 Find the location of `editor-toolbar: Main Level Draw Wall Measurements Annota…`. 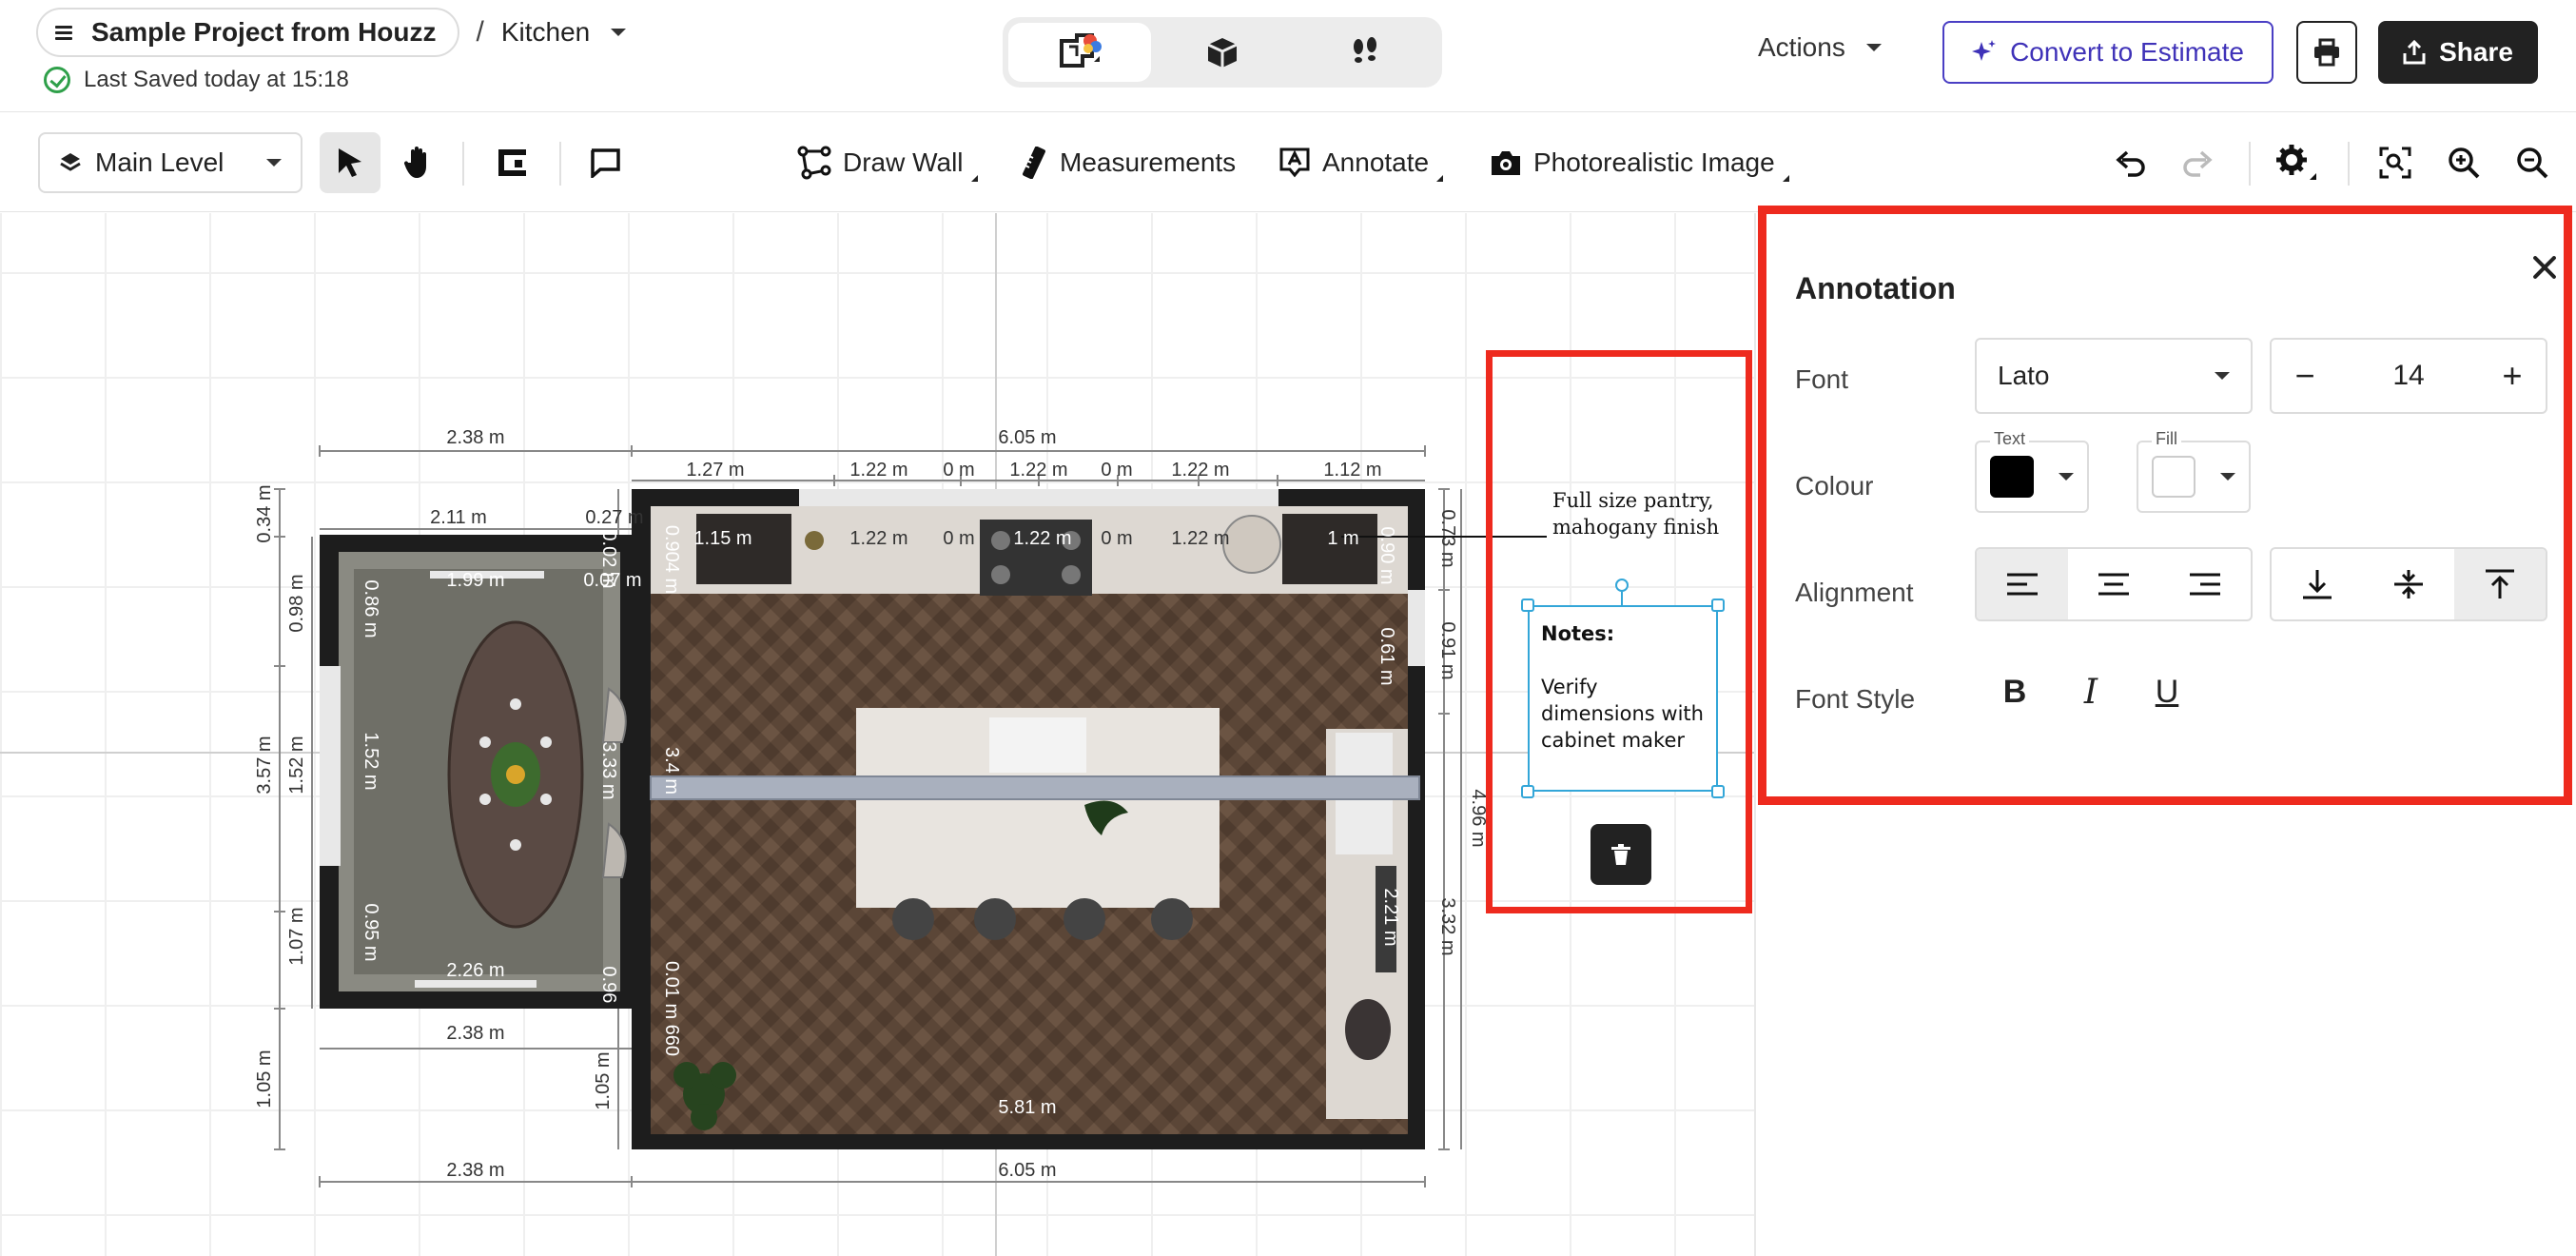

editor-toolbar: Main Level Draw Wall Measurements Annota… is located at coordinates (1288, 162).